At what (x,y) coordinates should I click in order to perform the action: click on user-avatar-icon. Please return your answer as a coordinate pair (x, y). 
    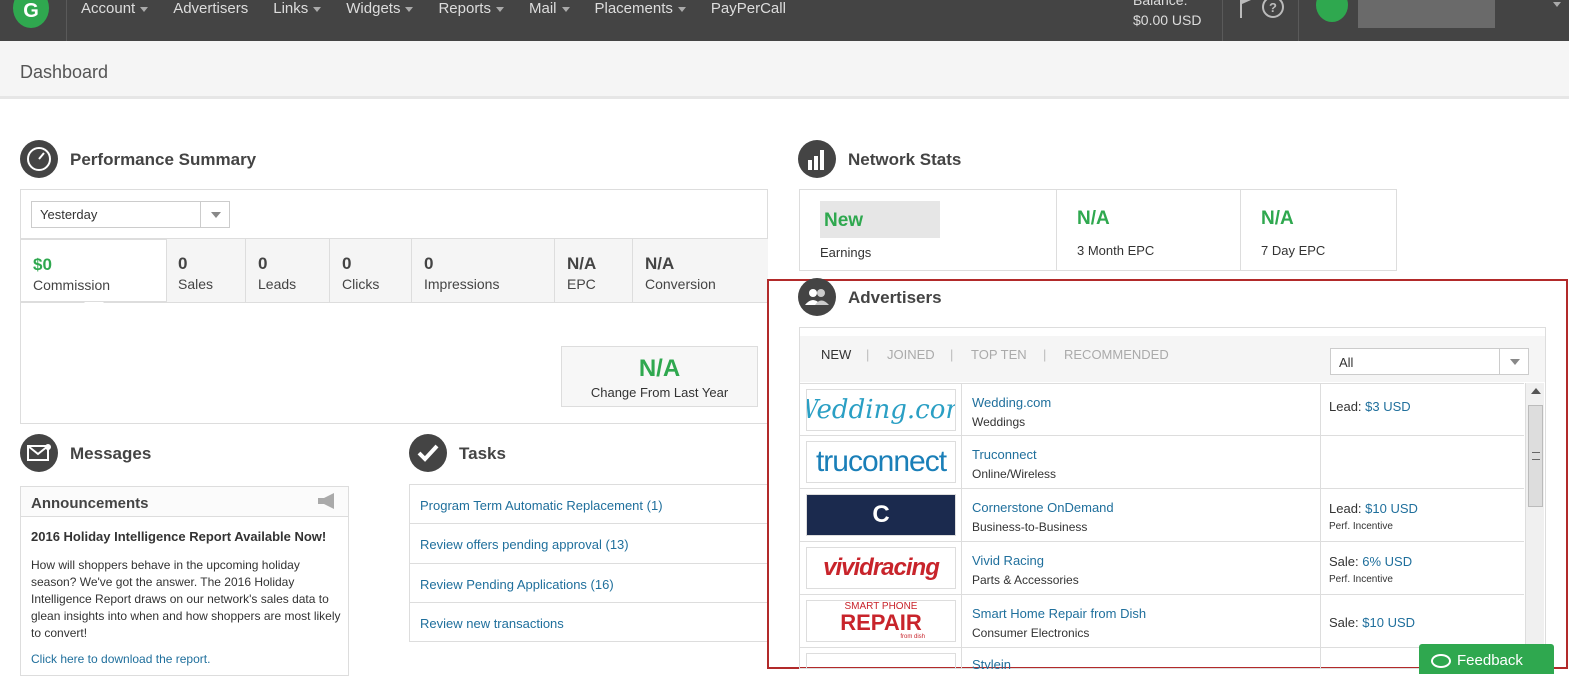
    Looking at the image, I should click on (1332, 11).